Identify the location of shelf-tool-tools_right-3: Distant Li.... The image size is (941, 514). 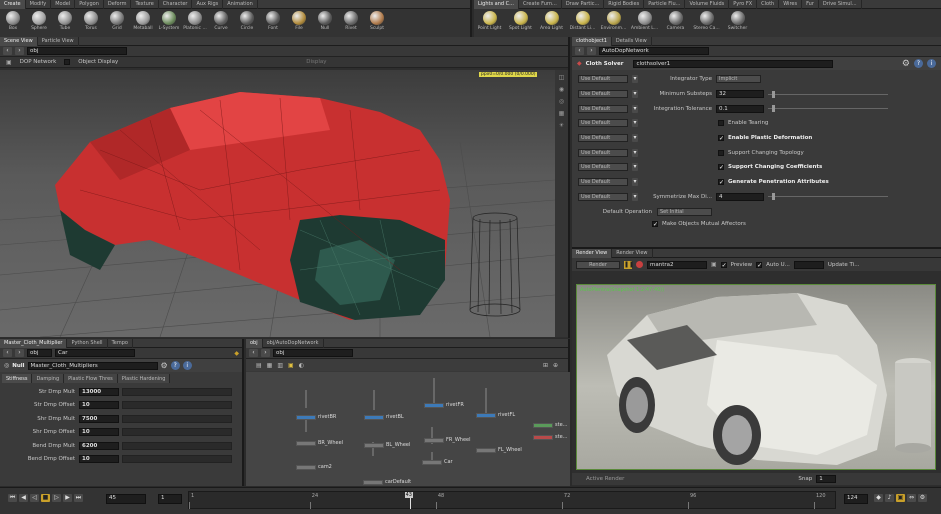
(582, 21).